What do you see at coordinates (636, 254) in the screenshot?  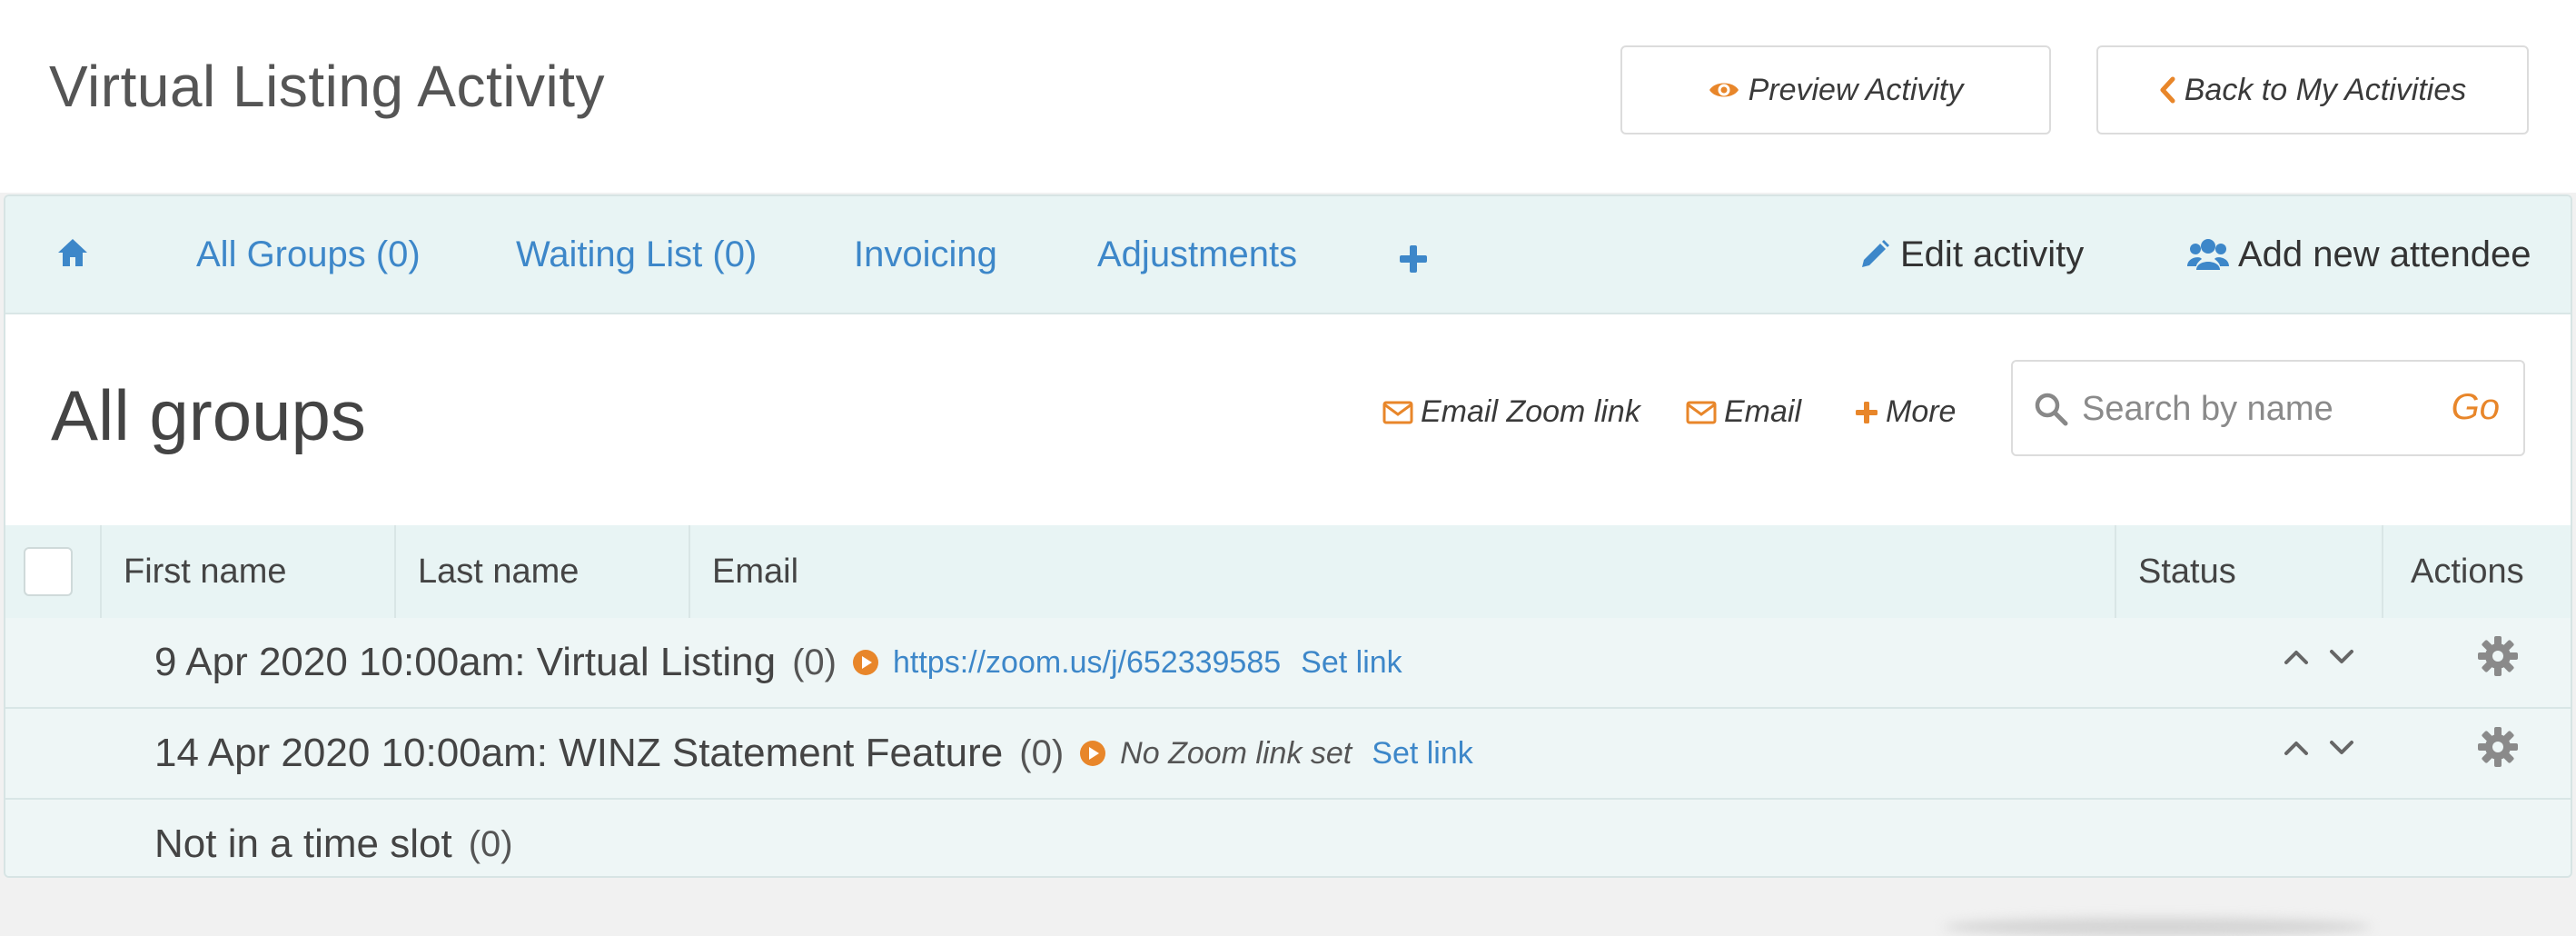 I see `tab-waiting-list: Waiting List (0)` at bounding box center [636, 254].